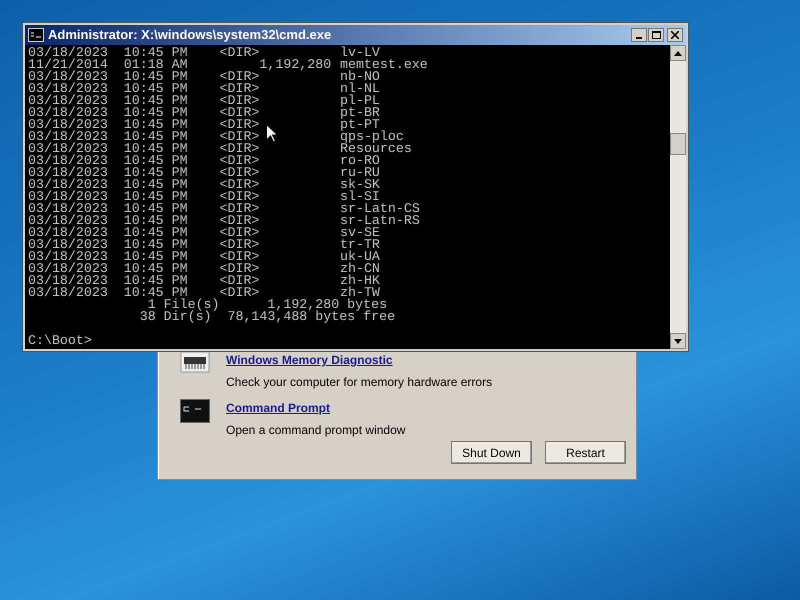  Describe the element at coordinates (272, 133) in the screenshot. I see `mouse-cursor-icon` at that location.